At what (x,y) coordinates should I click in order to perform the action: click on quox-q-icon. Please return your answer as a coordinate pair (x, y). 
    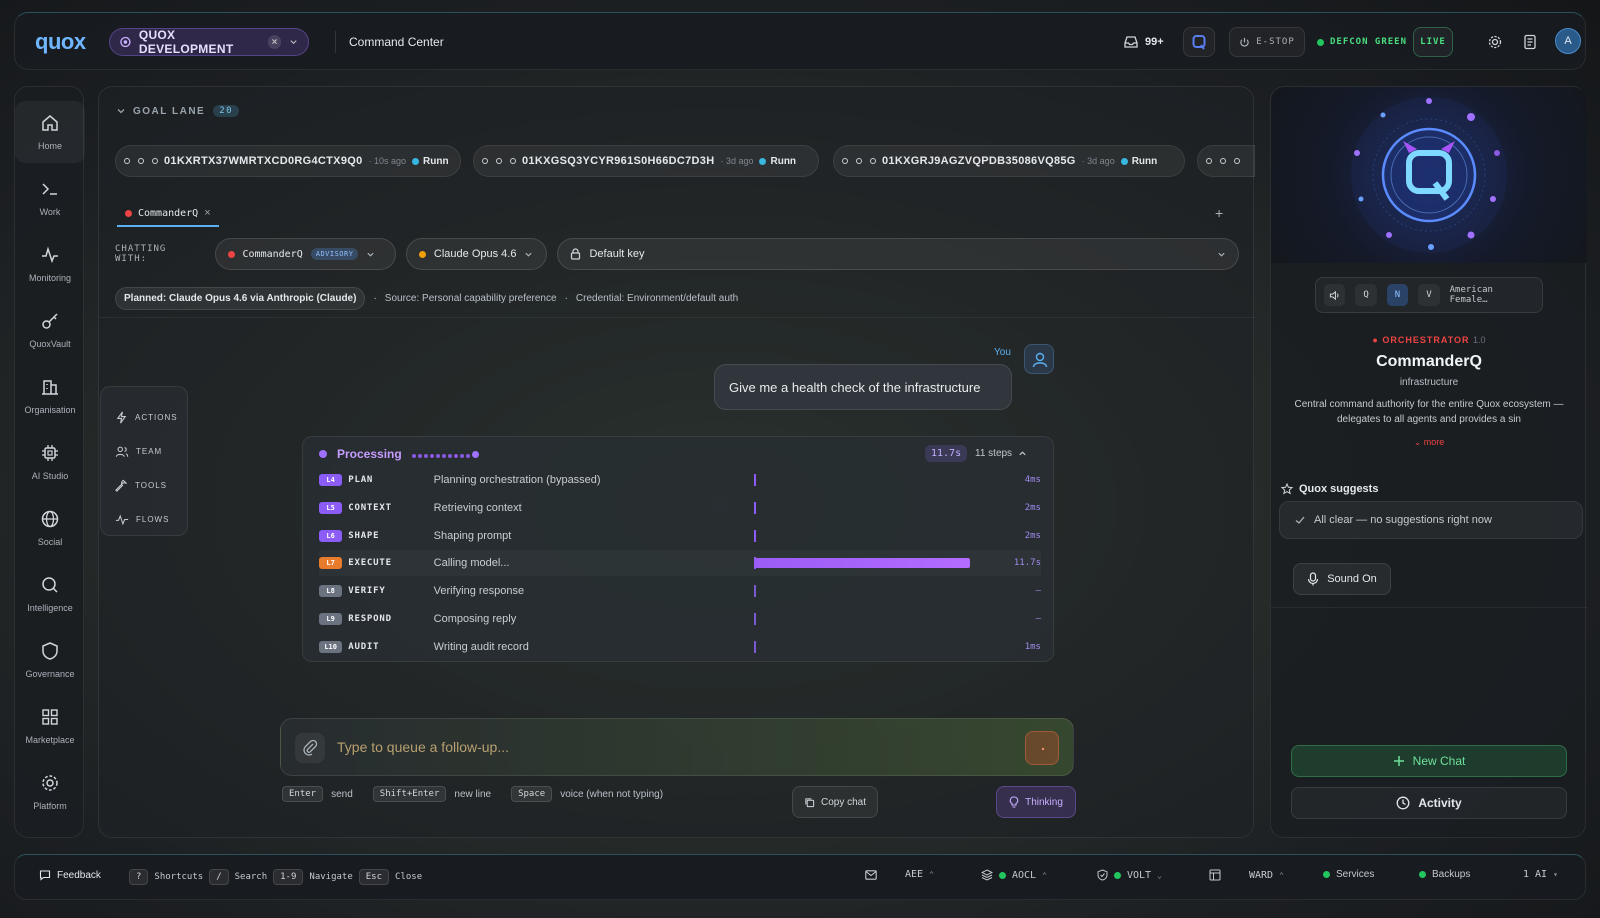
    Looking at the image, I should click on (1199, 42).